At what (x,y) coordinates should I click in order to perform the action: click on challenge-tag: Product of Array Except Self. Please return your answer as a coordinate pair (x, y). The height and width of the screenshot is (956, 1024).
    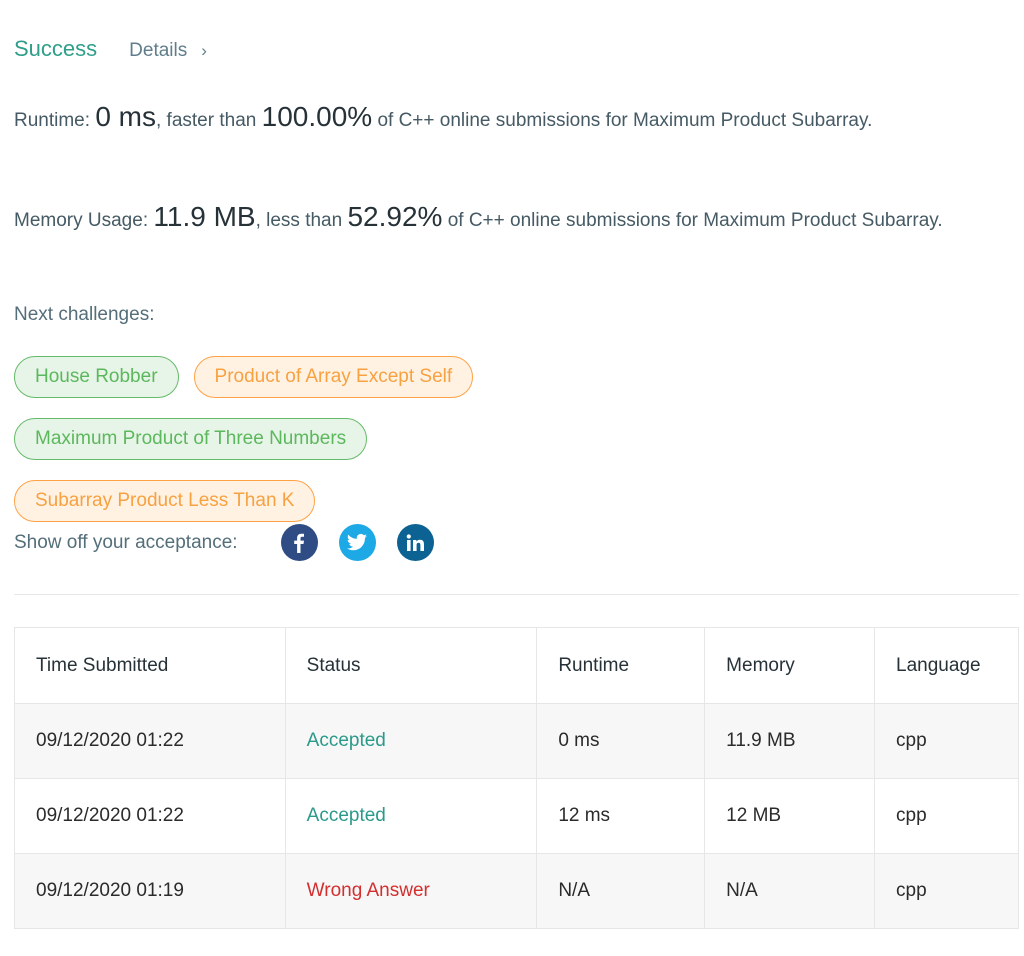
    Looking at the image, I should click on (333, 377).